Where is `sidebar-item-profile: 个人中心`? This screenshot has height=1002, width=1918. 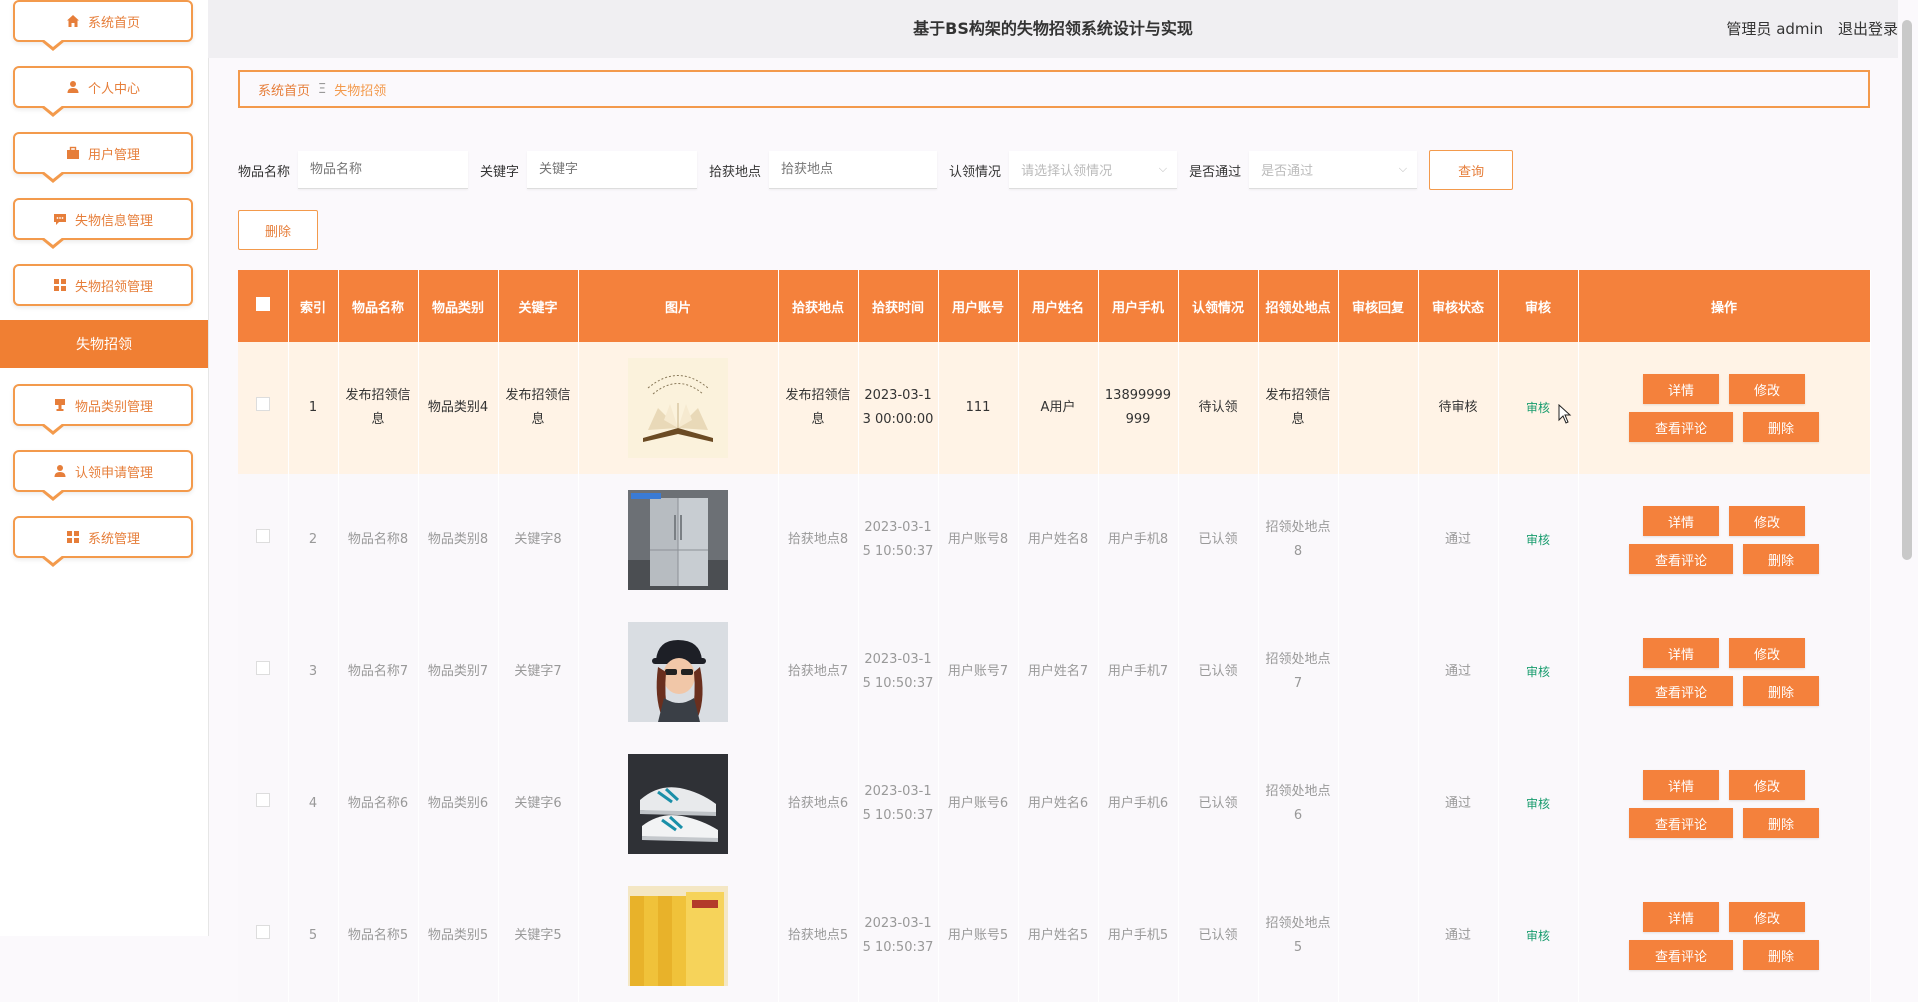 sidebar-item-profile: 个人中心 is located at coordinates (103, 91).